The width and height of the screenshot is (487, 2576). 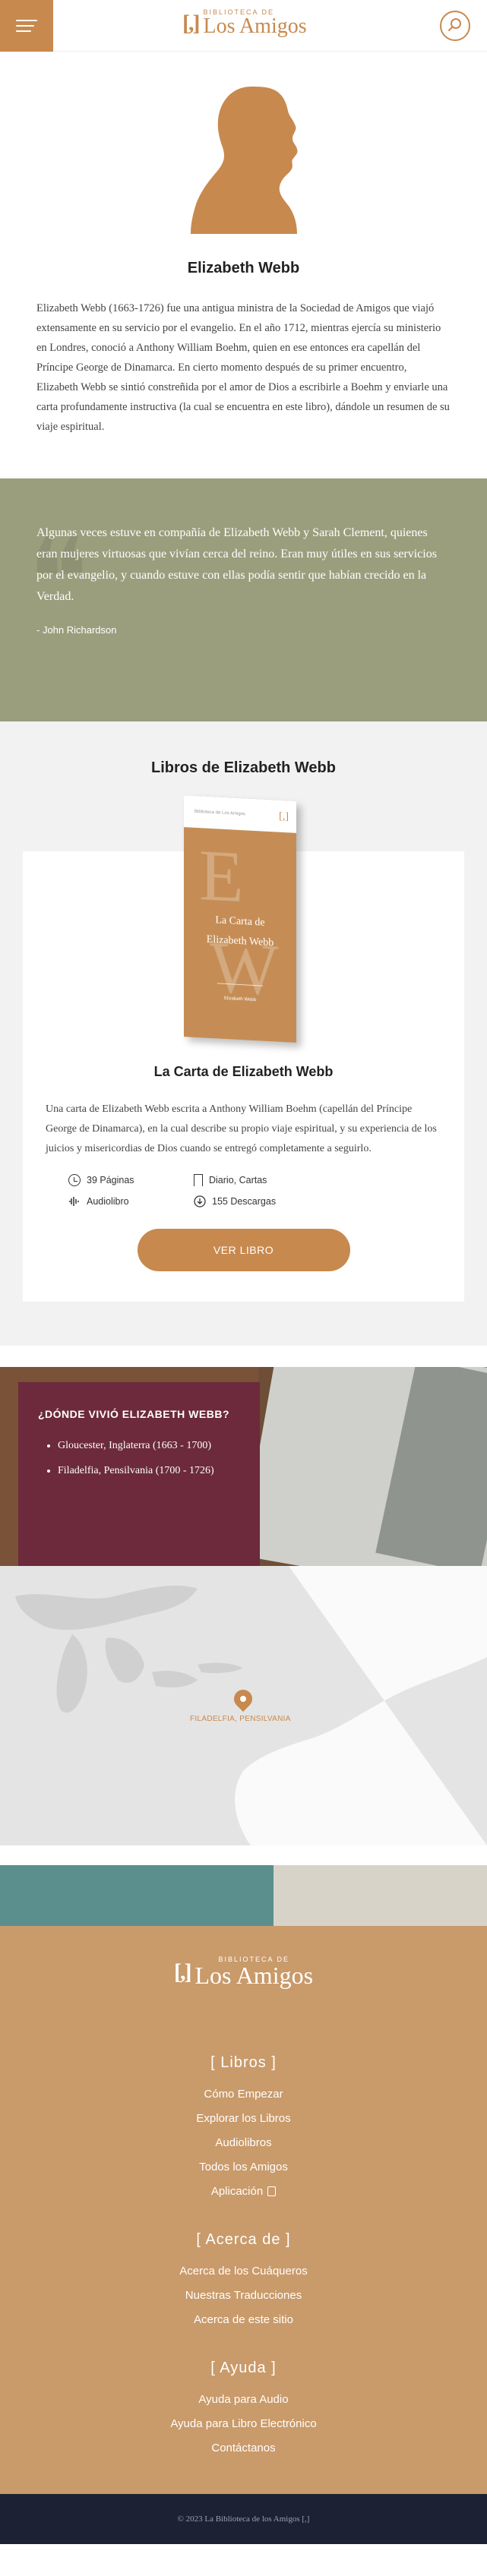 What do you see at coordinates (243, 767) in the screenshot?
I see `books-section-title: Libros de Elizabeth Webb` at bounding box center [243, 767].